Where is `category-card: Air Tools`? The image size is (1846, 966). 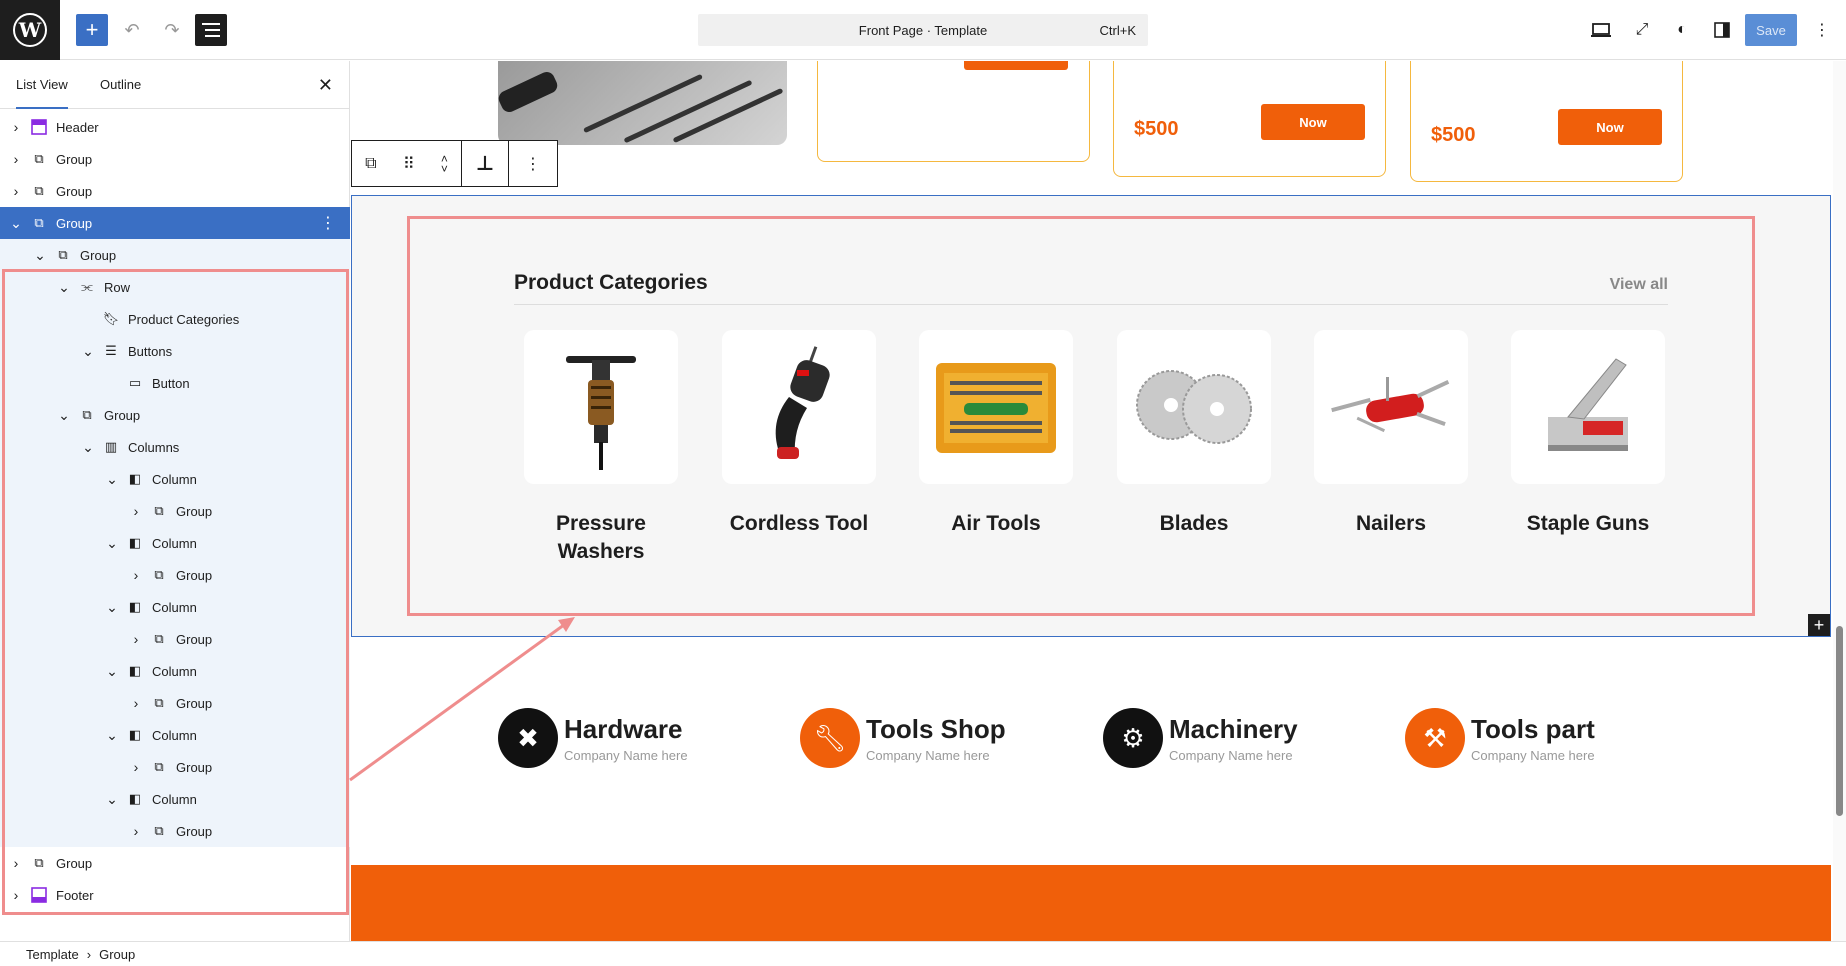 category-card: Air Tools is located at coordinates (996, 434).